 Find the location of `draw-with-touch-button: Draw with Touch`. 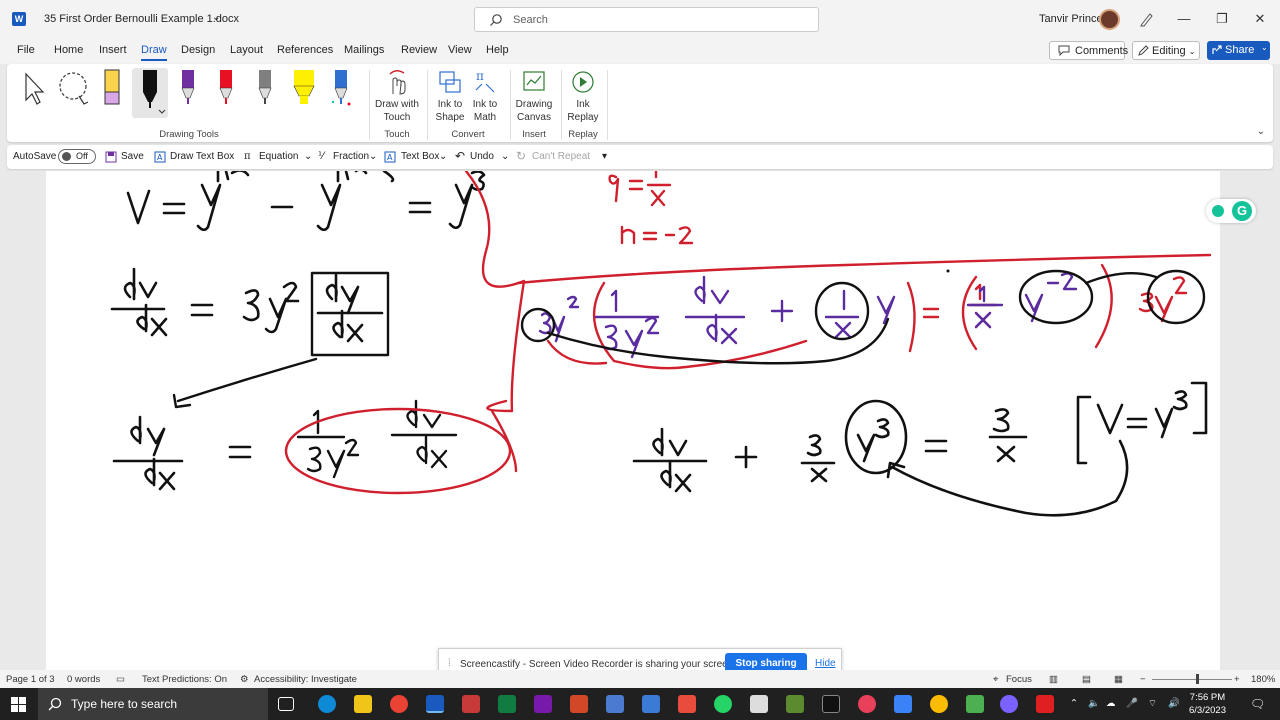

draw-with-touch-button: Draw with Touch is located at coordinates (397, 96).